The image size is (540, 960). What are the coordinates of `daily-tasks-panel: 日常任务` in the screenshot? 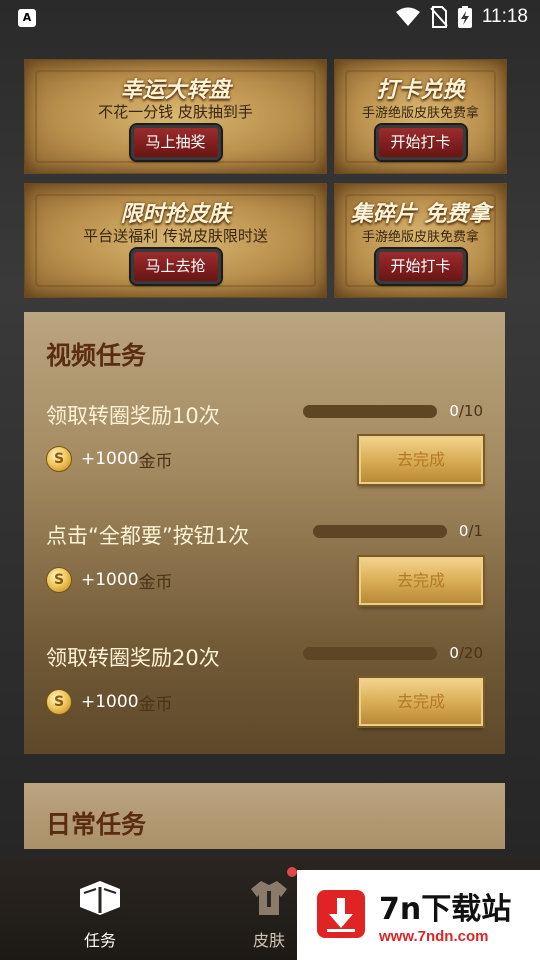 It's located at (264, 816).